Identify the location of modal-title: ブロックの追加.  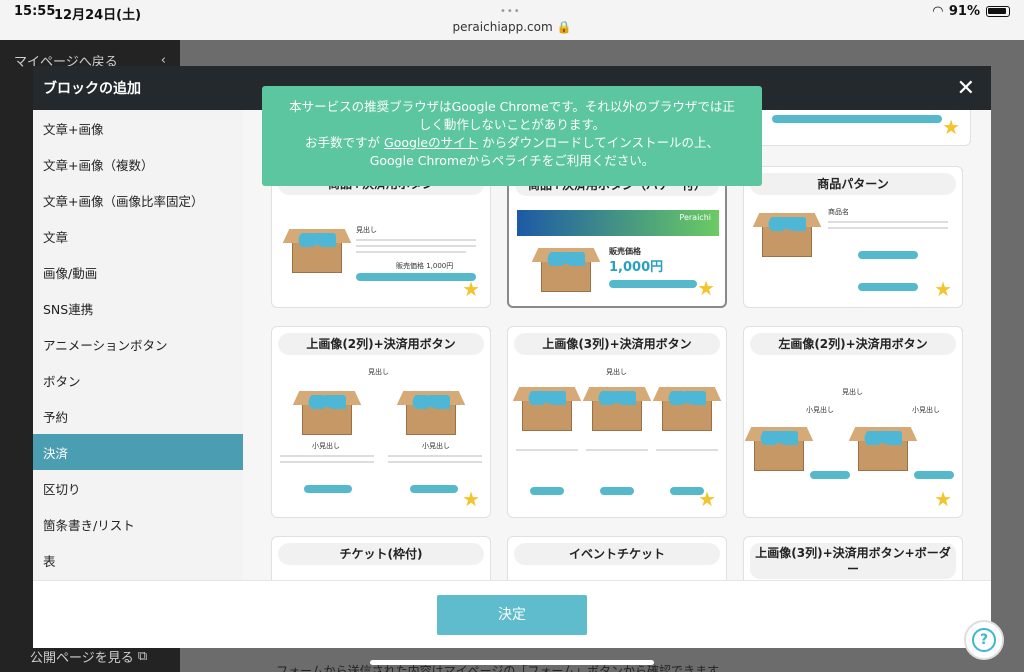
(92, 89).